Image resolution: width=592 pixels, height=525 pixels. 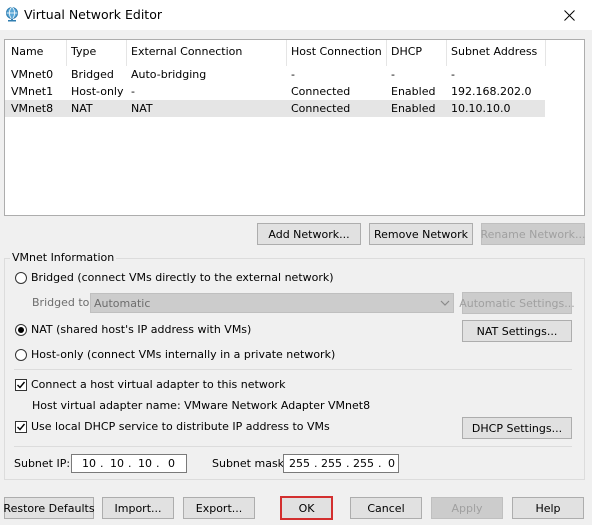 I want to click on bridged-radio, so click(x=21, y=278).